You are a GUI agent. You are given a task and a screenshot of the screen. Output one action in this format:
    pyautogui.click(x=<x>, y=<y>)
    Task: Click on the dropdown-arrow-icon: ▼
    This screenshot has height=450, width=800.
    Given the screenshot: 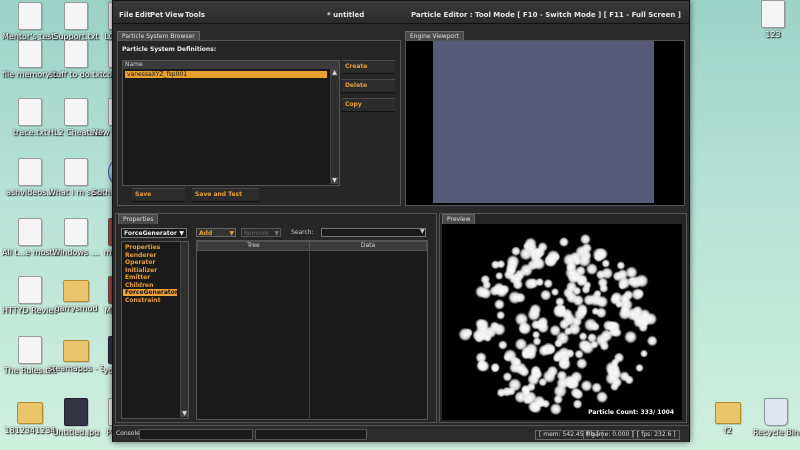 What is the action you would take?
    pyautogui.click(x=231, y=233)
    